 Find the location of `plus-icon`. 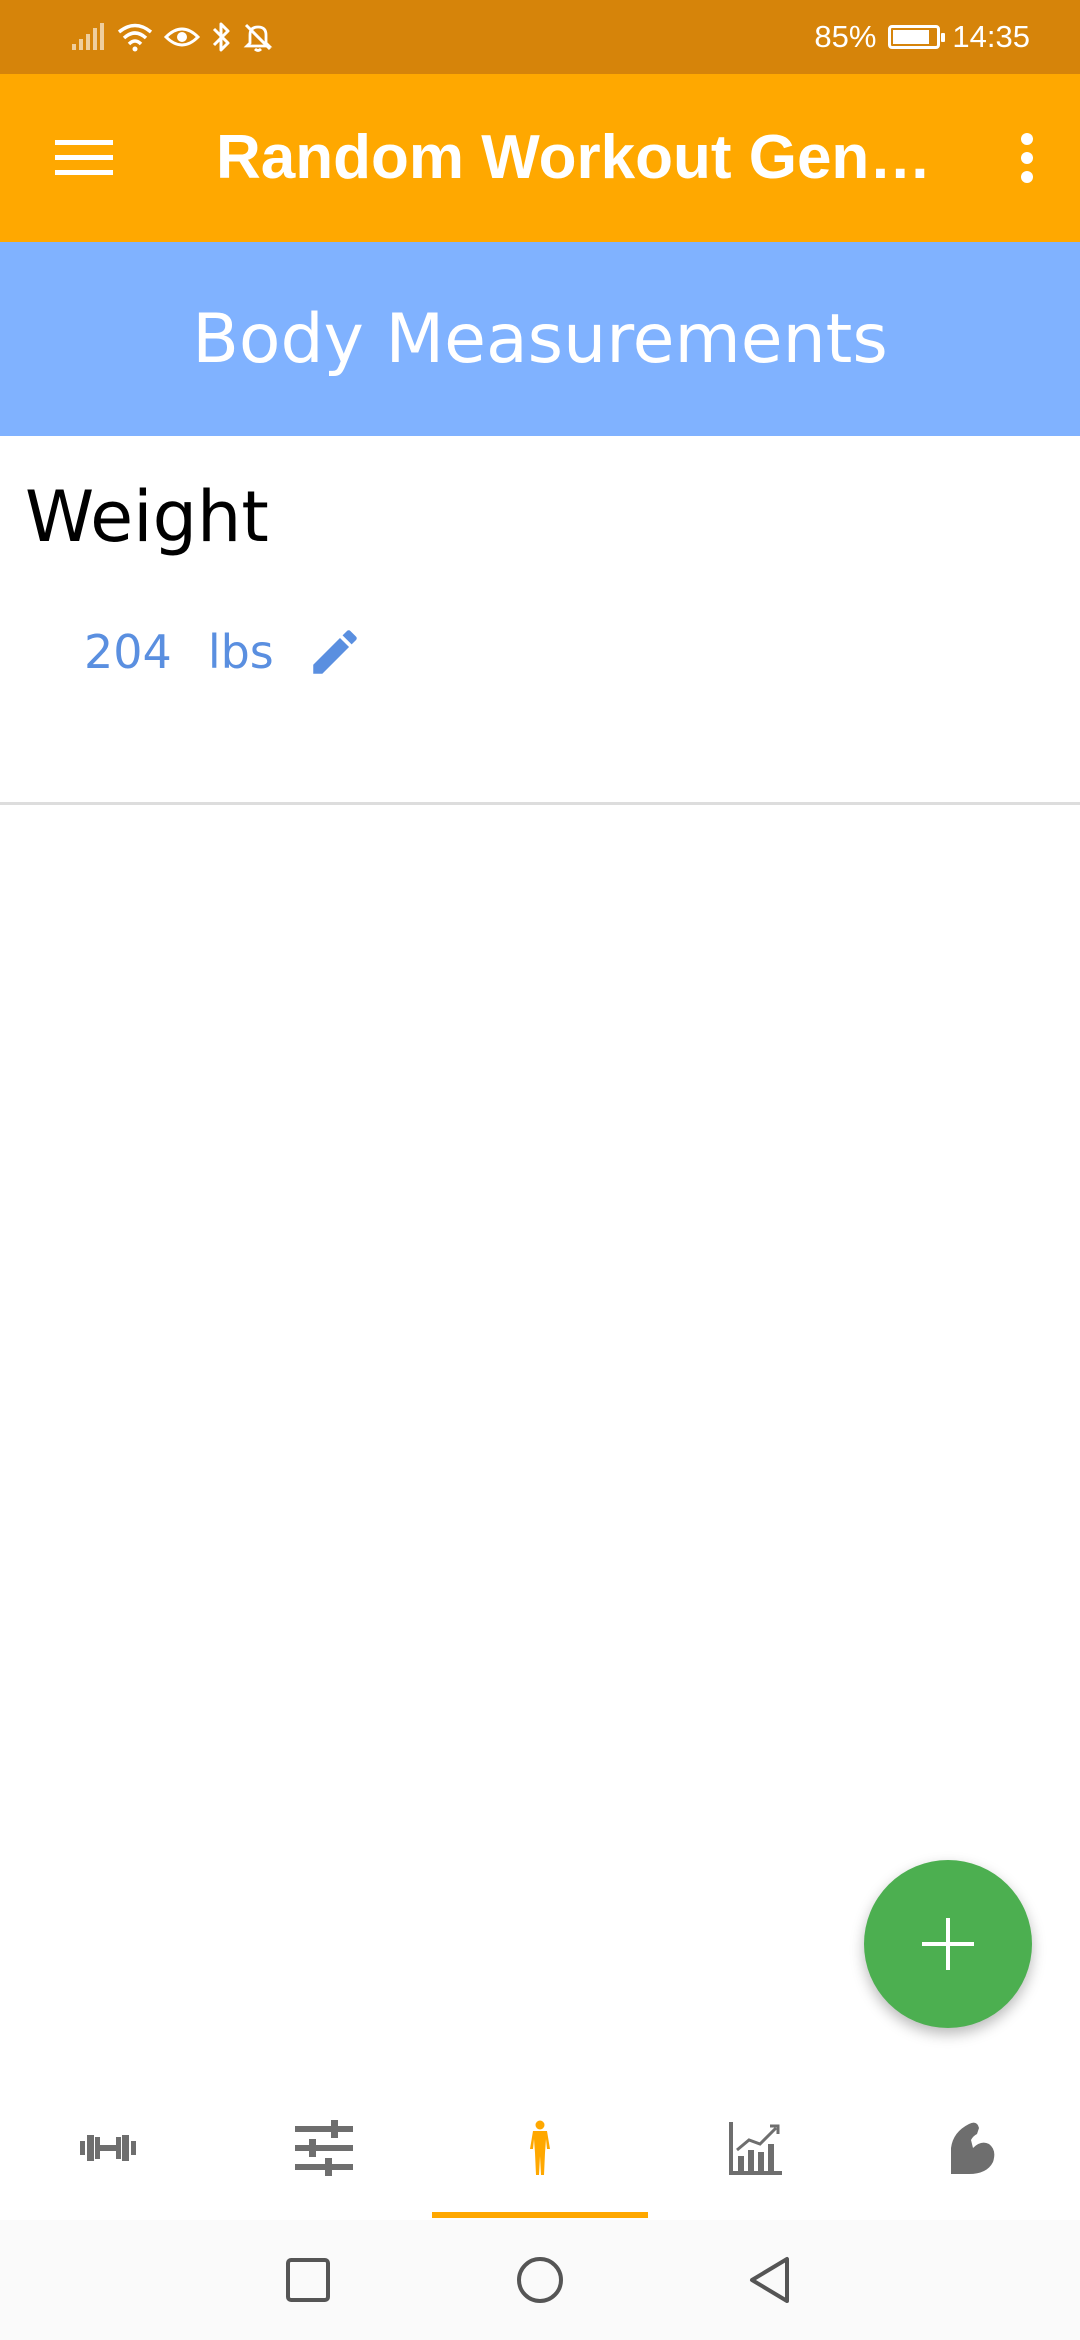

plus-icon is located at coordinates (948, 1944).